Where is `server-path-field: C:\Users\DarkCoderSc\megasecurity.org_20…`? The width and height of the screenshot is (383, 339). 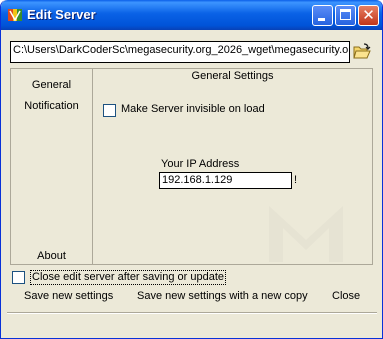 server-path-field: C:\Users\DarkCoderSc\megasecurity.org_20… is located at coordinates (180, 52).